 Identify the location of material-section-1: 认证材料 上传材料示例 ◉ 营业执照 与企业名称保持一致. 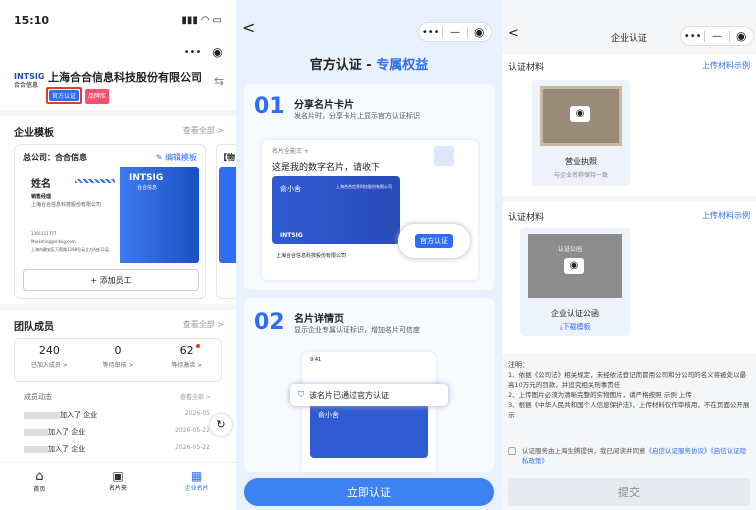
(629, 125).